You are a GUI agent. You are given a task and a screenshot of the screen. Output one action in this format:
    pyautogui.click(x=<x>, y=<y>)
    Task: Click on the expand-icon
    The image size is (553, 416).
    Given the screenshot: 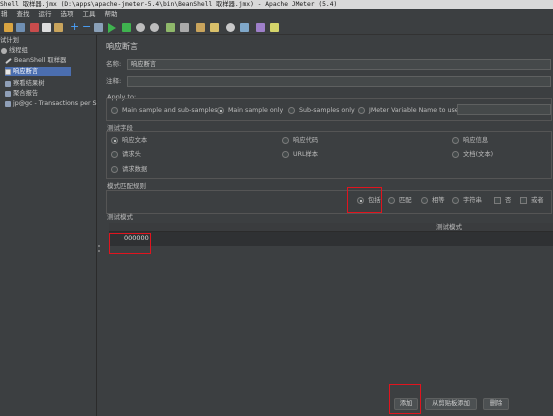 What is the action you would take?
    pyautogui.click(x=98, y=27)
    